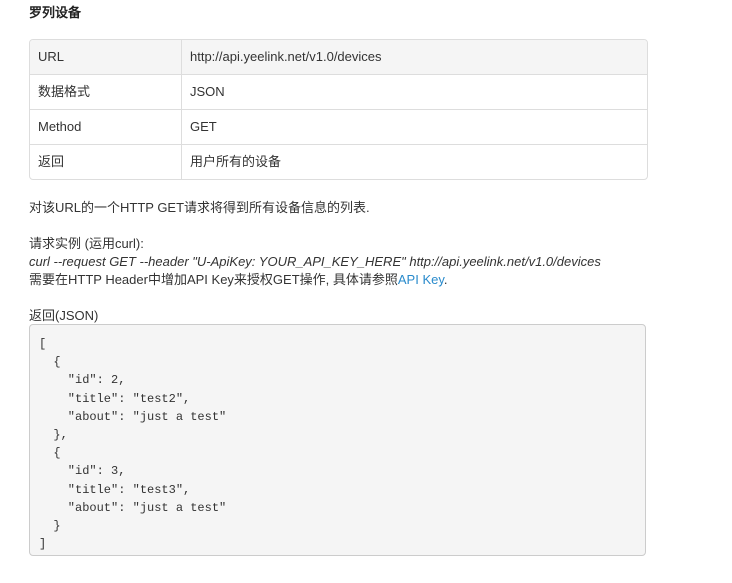 Image resolution: width=732 pixels, height=583 pixels. I want to click on table-row: 返回 用户所有的设备, so click(338, 161).